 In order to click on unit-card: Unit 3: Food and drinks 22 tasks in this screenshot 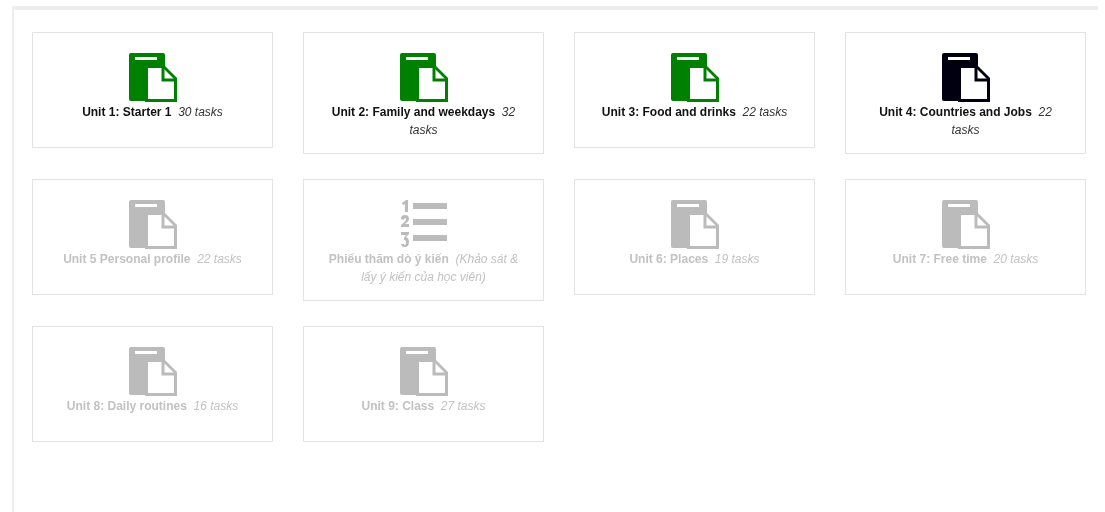, I will do `click(694, 90)`.